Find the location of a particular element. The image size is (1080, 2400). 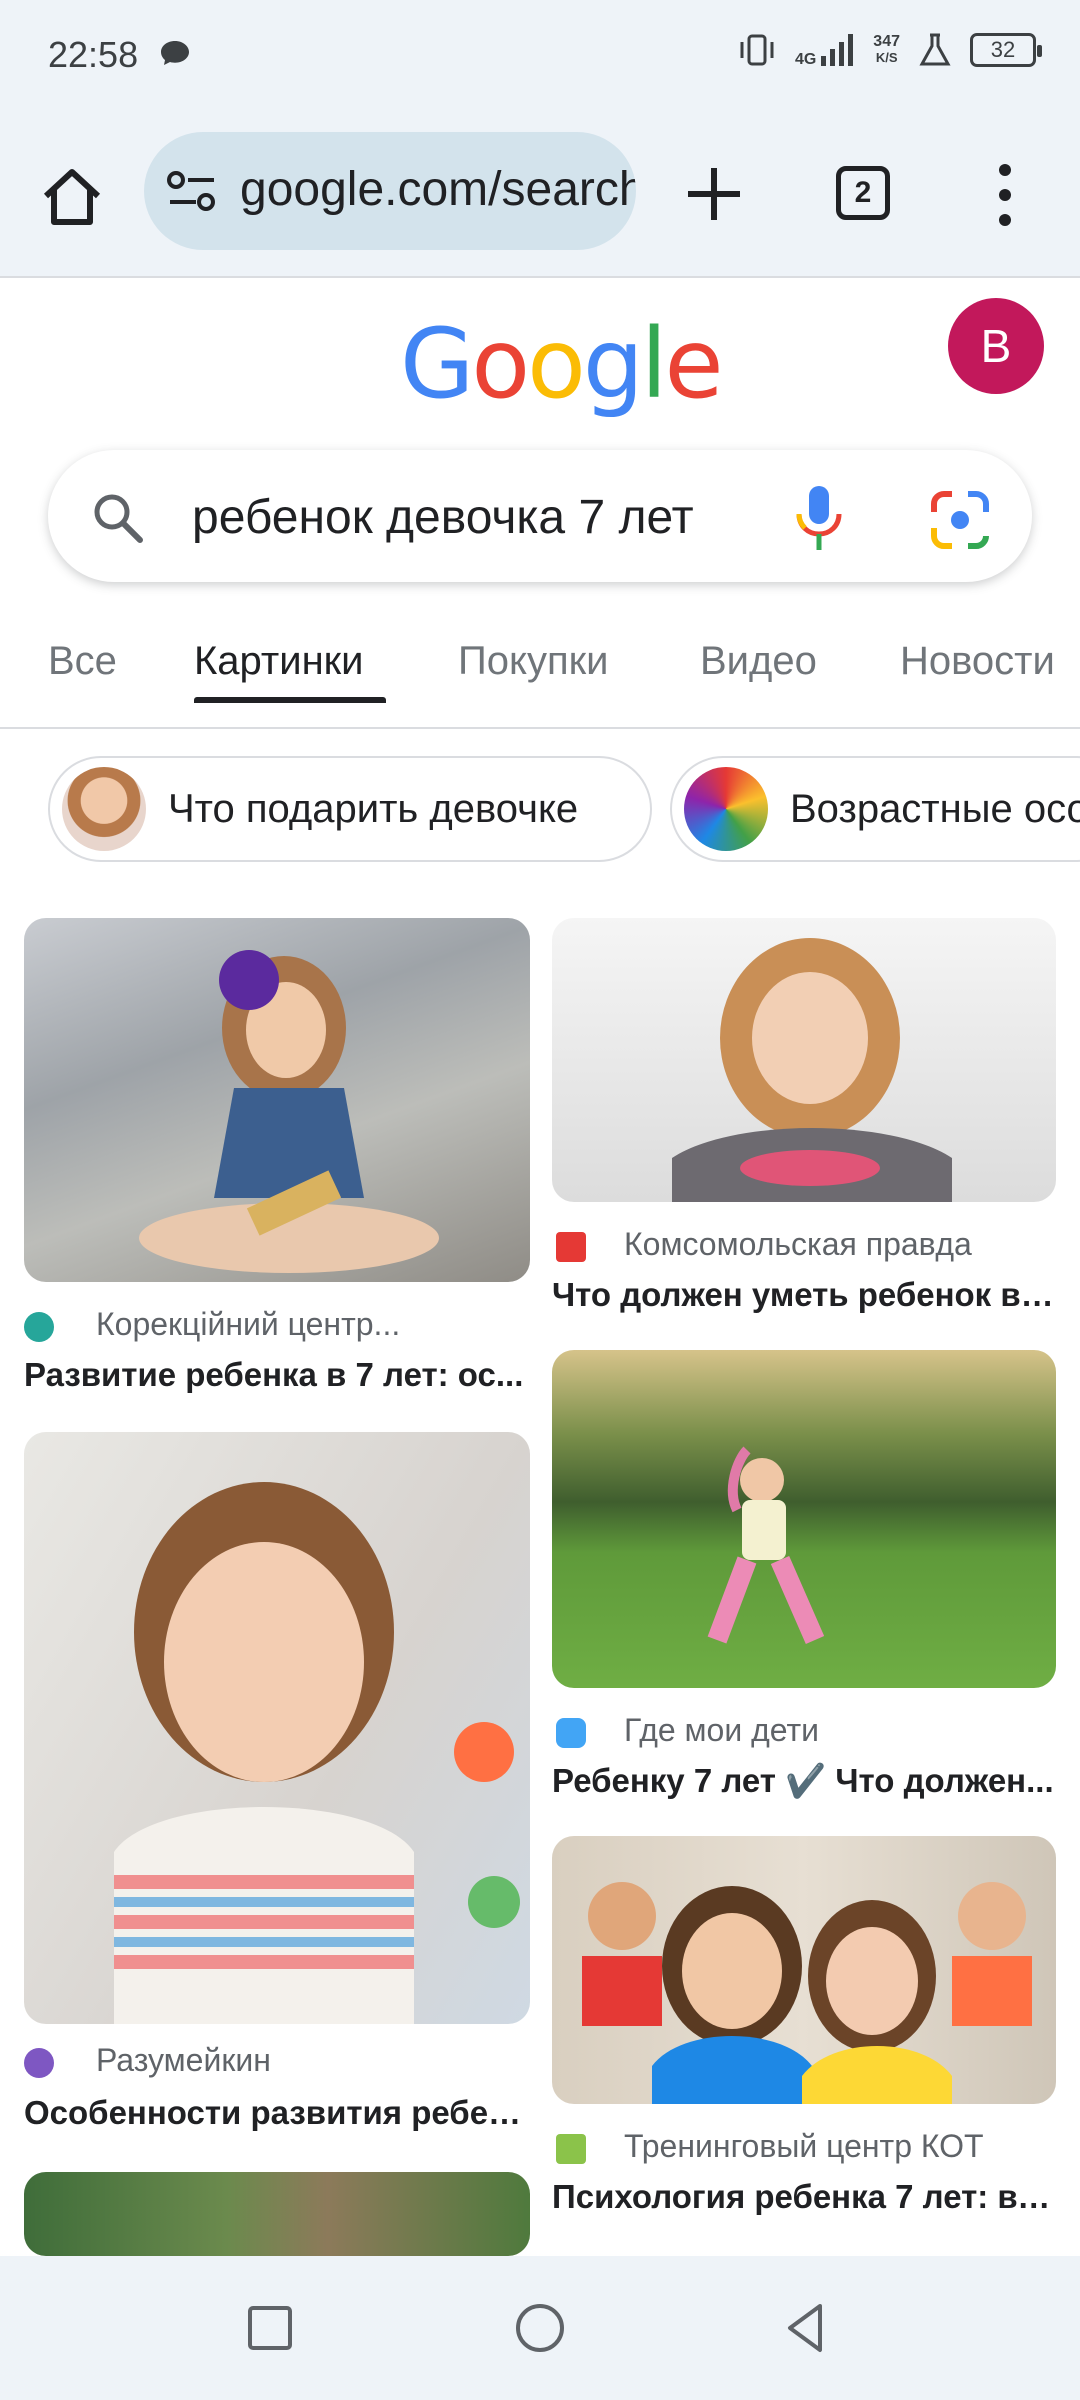

system-navigation-bar is located at coordinates (540, 2328).